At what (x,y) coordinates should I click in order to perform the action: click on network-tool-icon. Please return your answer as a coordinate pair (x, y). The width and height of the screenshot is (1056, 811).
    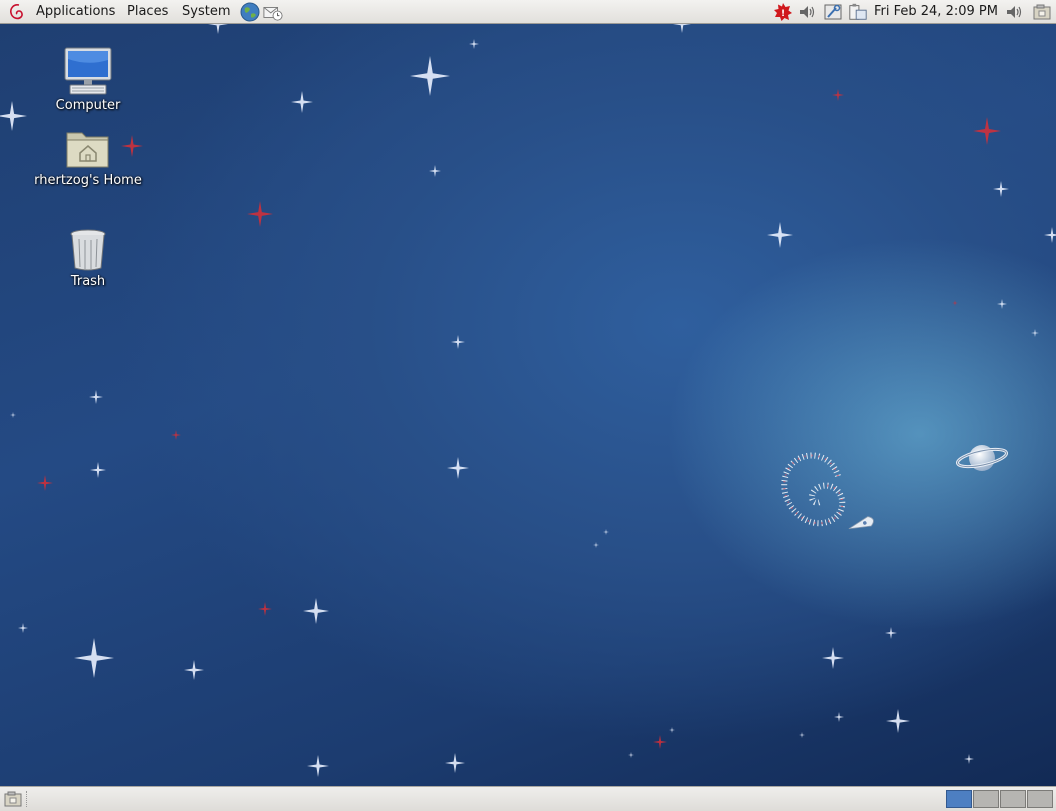
    Looking at the image, I should click on (833, 12).